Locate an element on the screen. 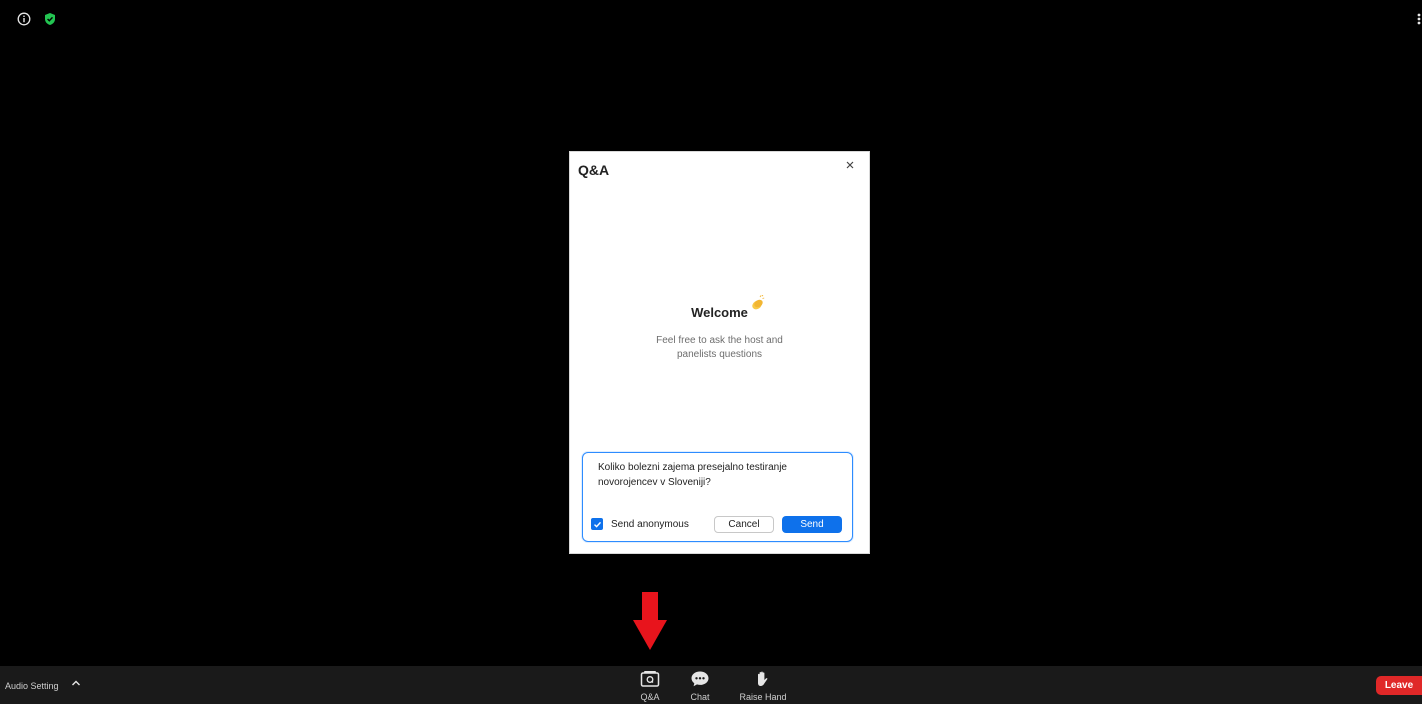  close-icon is located at coordinates (850, 165).